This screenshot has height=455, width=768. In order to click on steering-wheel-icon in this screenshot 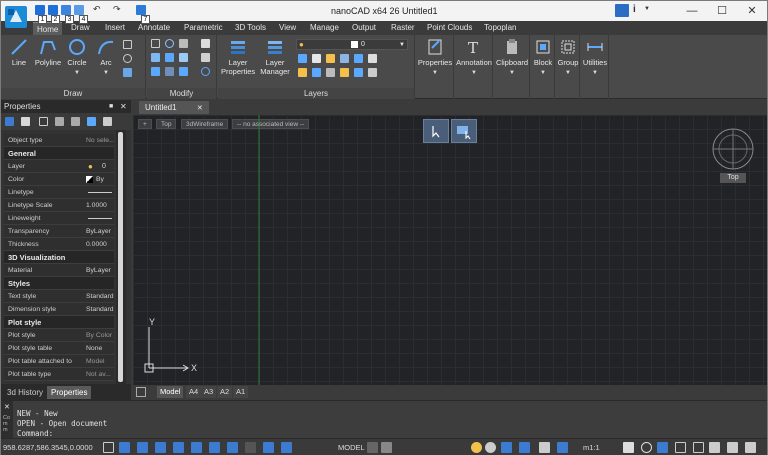, I will do `click(714, 447)`.